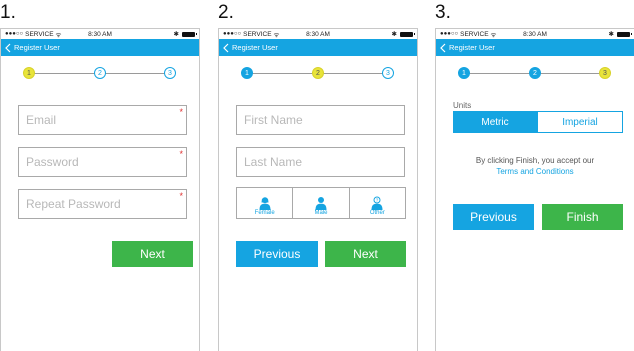 The width and height of the screenshot is (634, 351). I want to click on other-user-icon: ?, so click(377, 203).